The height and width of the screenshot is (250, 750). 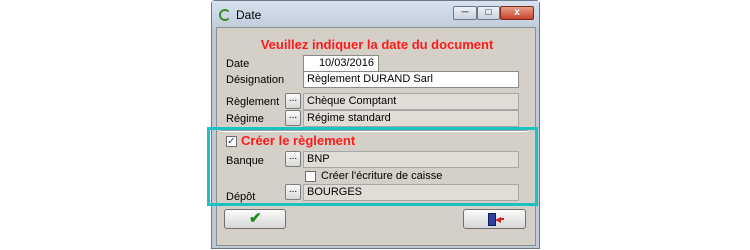 What do you see at coordinates (245, 119) in the screenshot?
I see `regime-label: Régime` at bounding box center [245, 119].